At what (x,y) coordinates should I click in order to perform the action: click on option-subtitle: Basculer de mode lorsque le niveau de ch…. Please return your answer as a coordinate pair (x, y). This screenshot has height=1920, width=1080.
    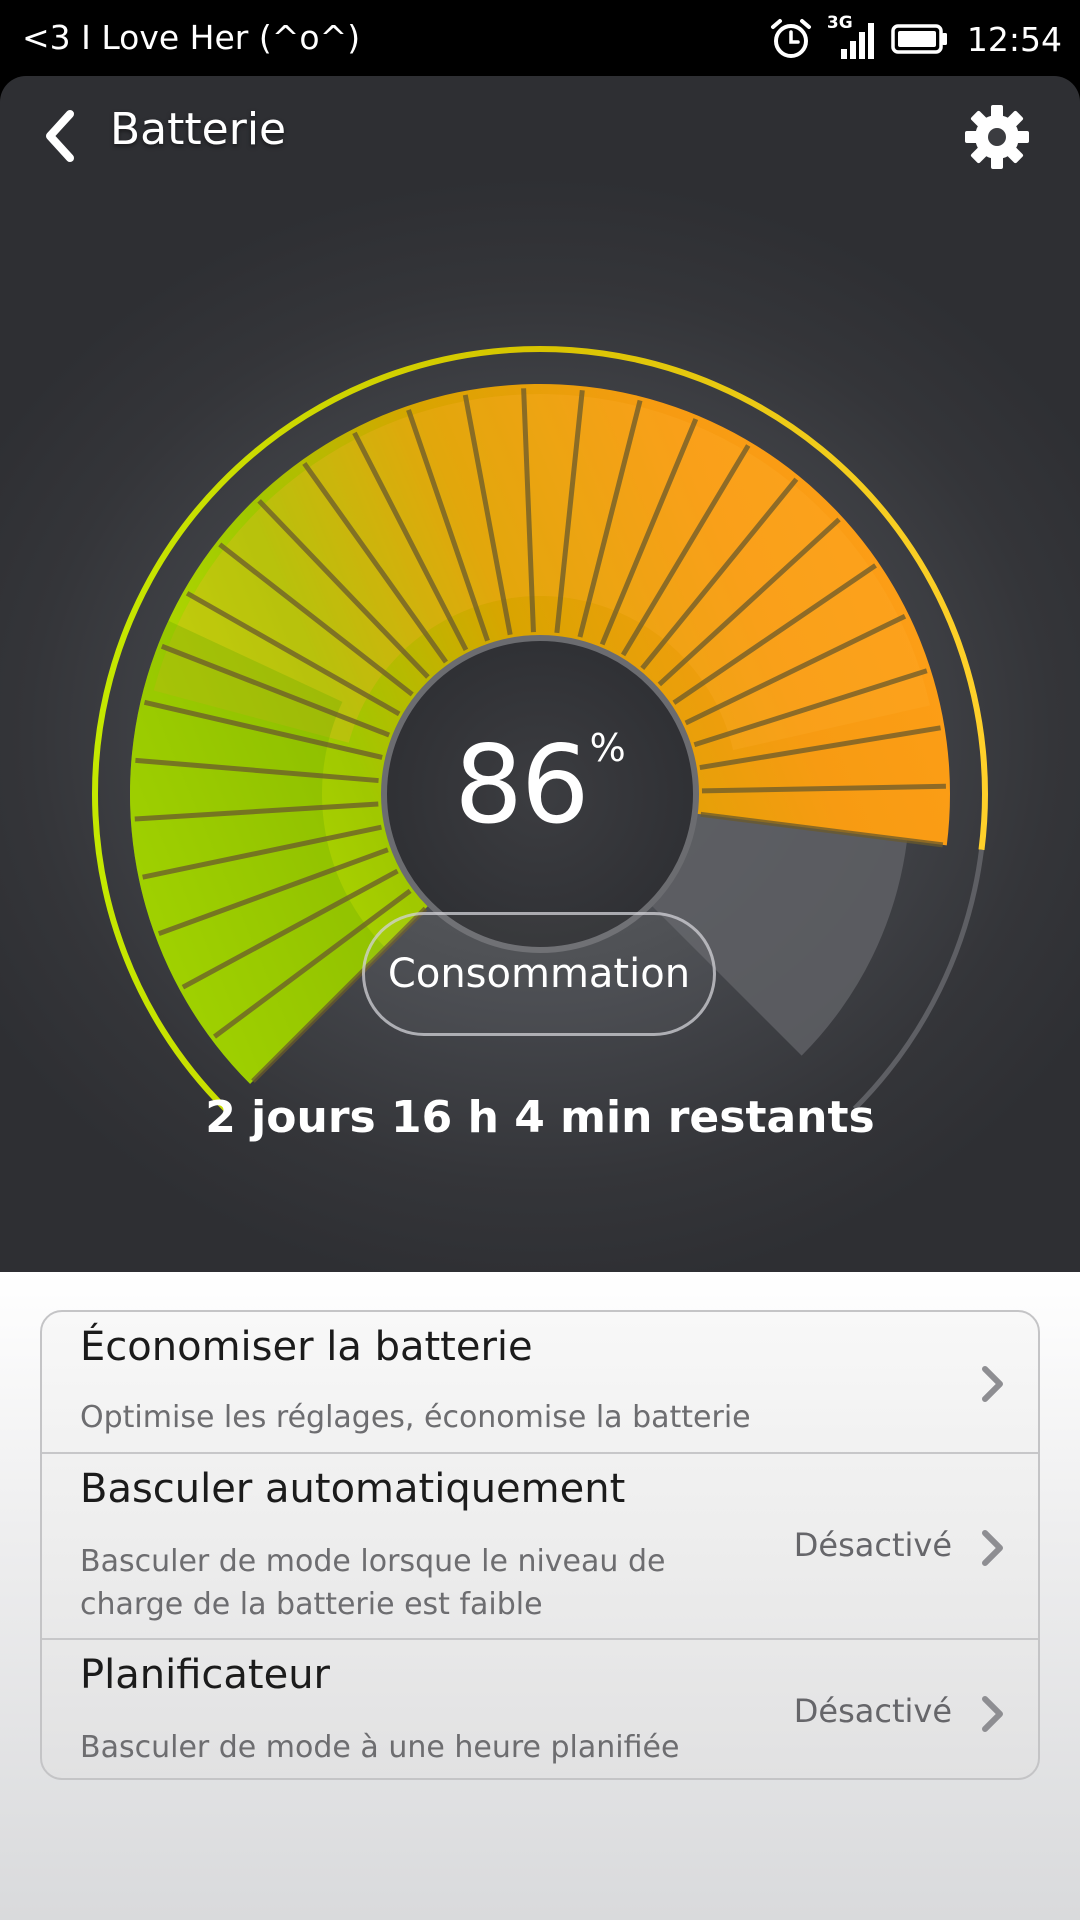
    Looking at the image, I should click on (372, 1583).